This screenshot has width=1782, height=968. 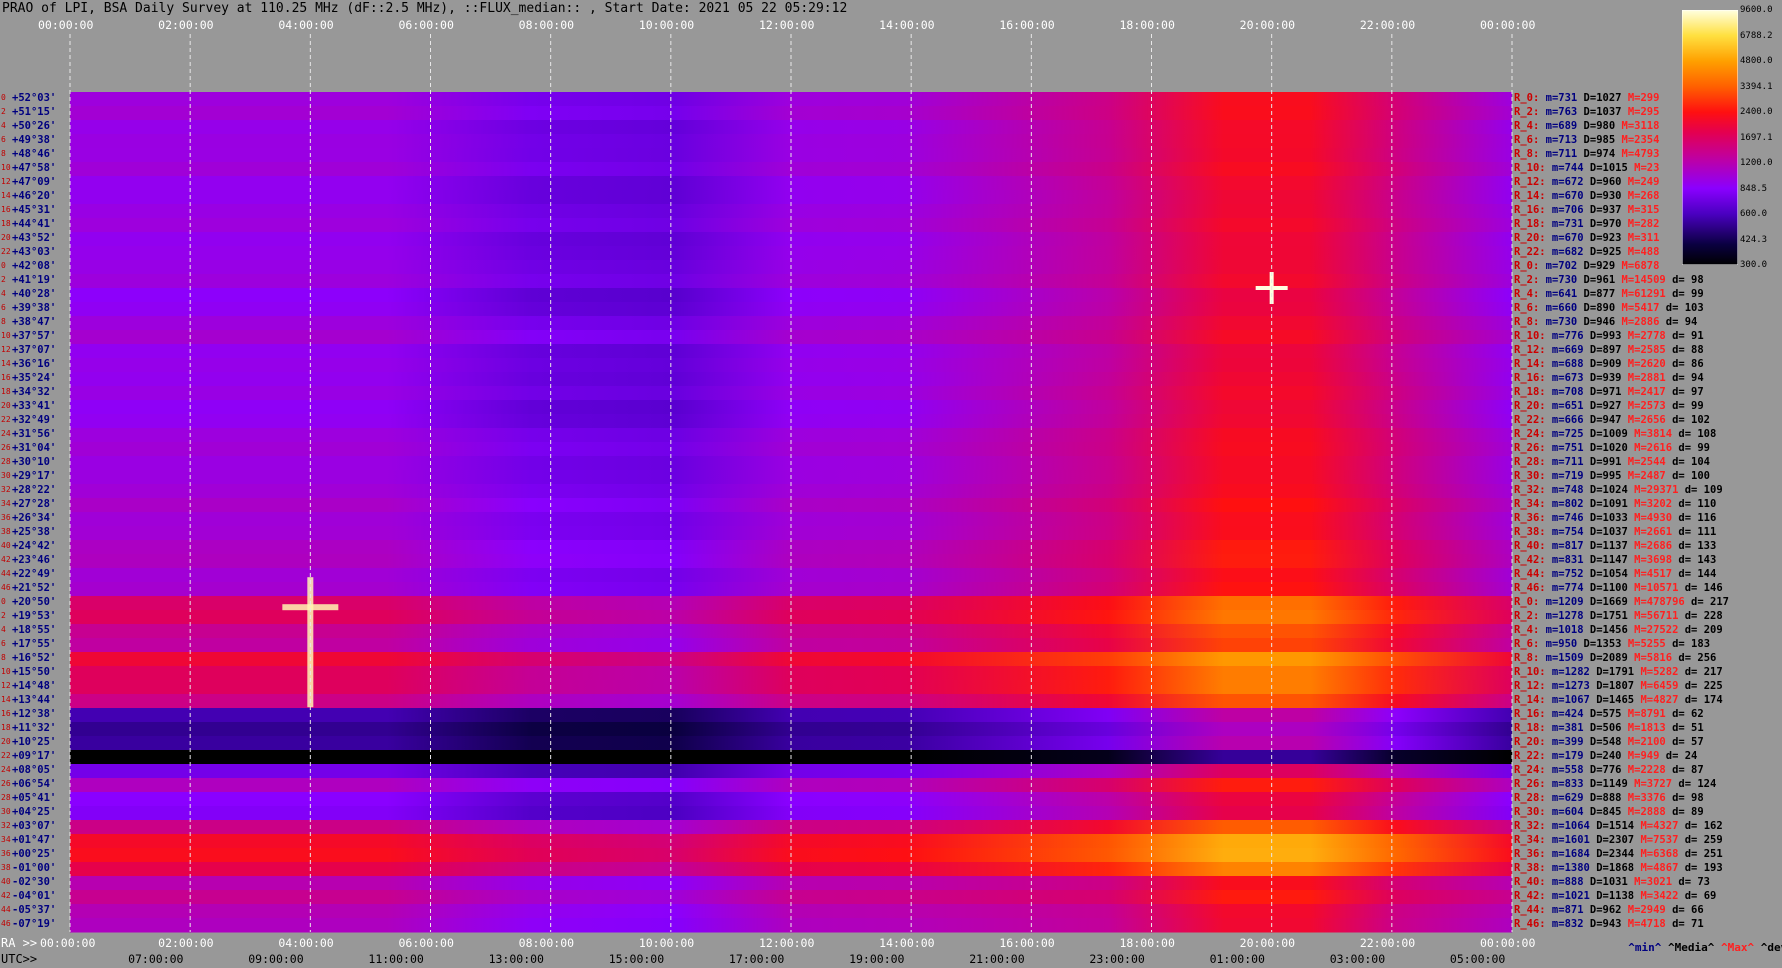 I want to click on row-stat-M: M=61291, so click(x=1640, y=293).